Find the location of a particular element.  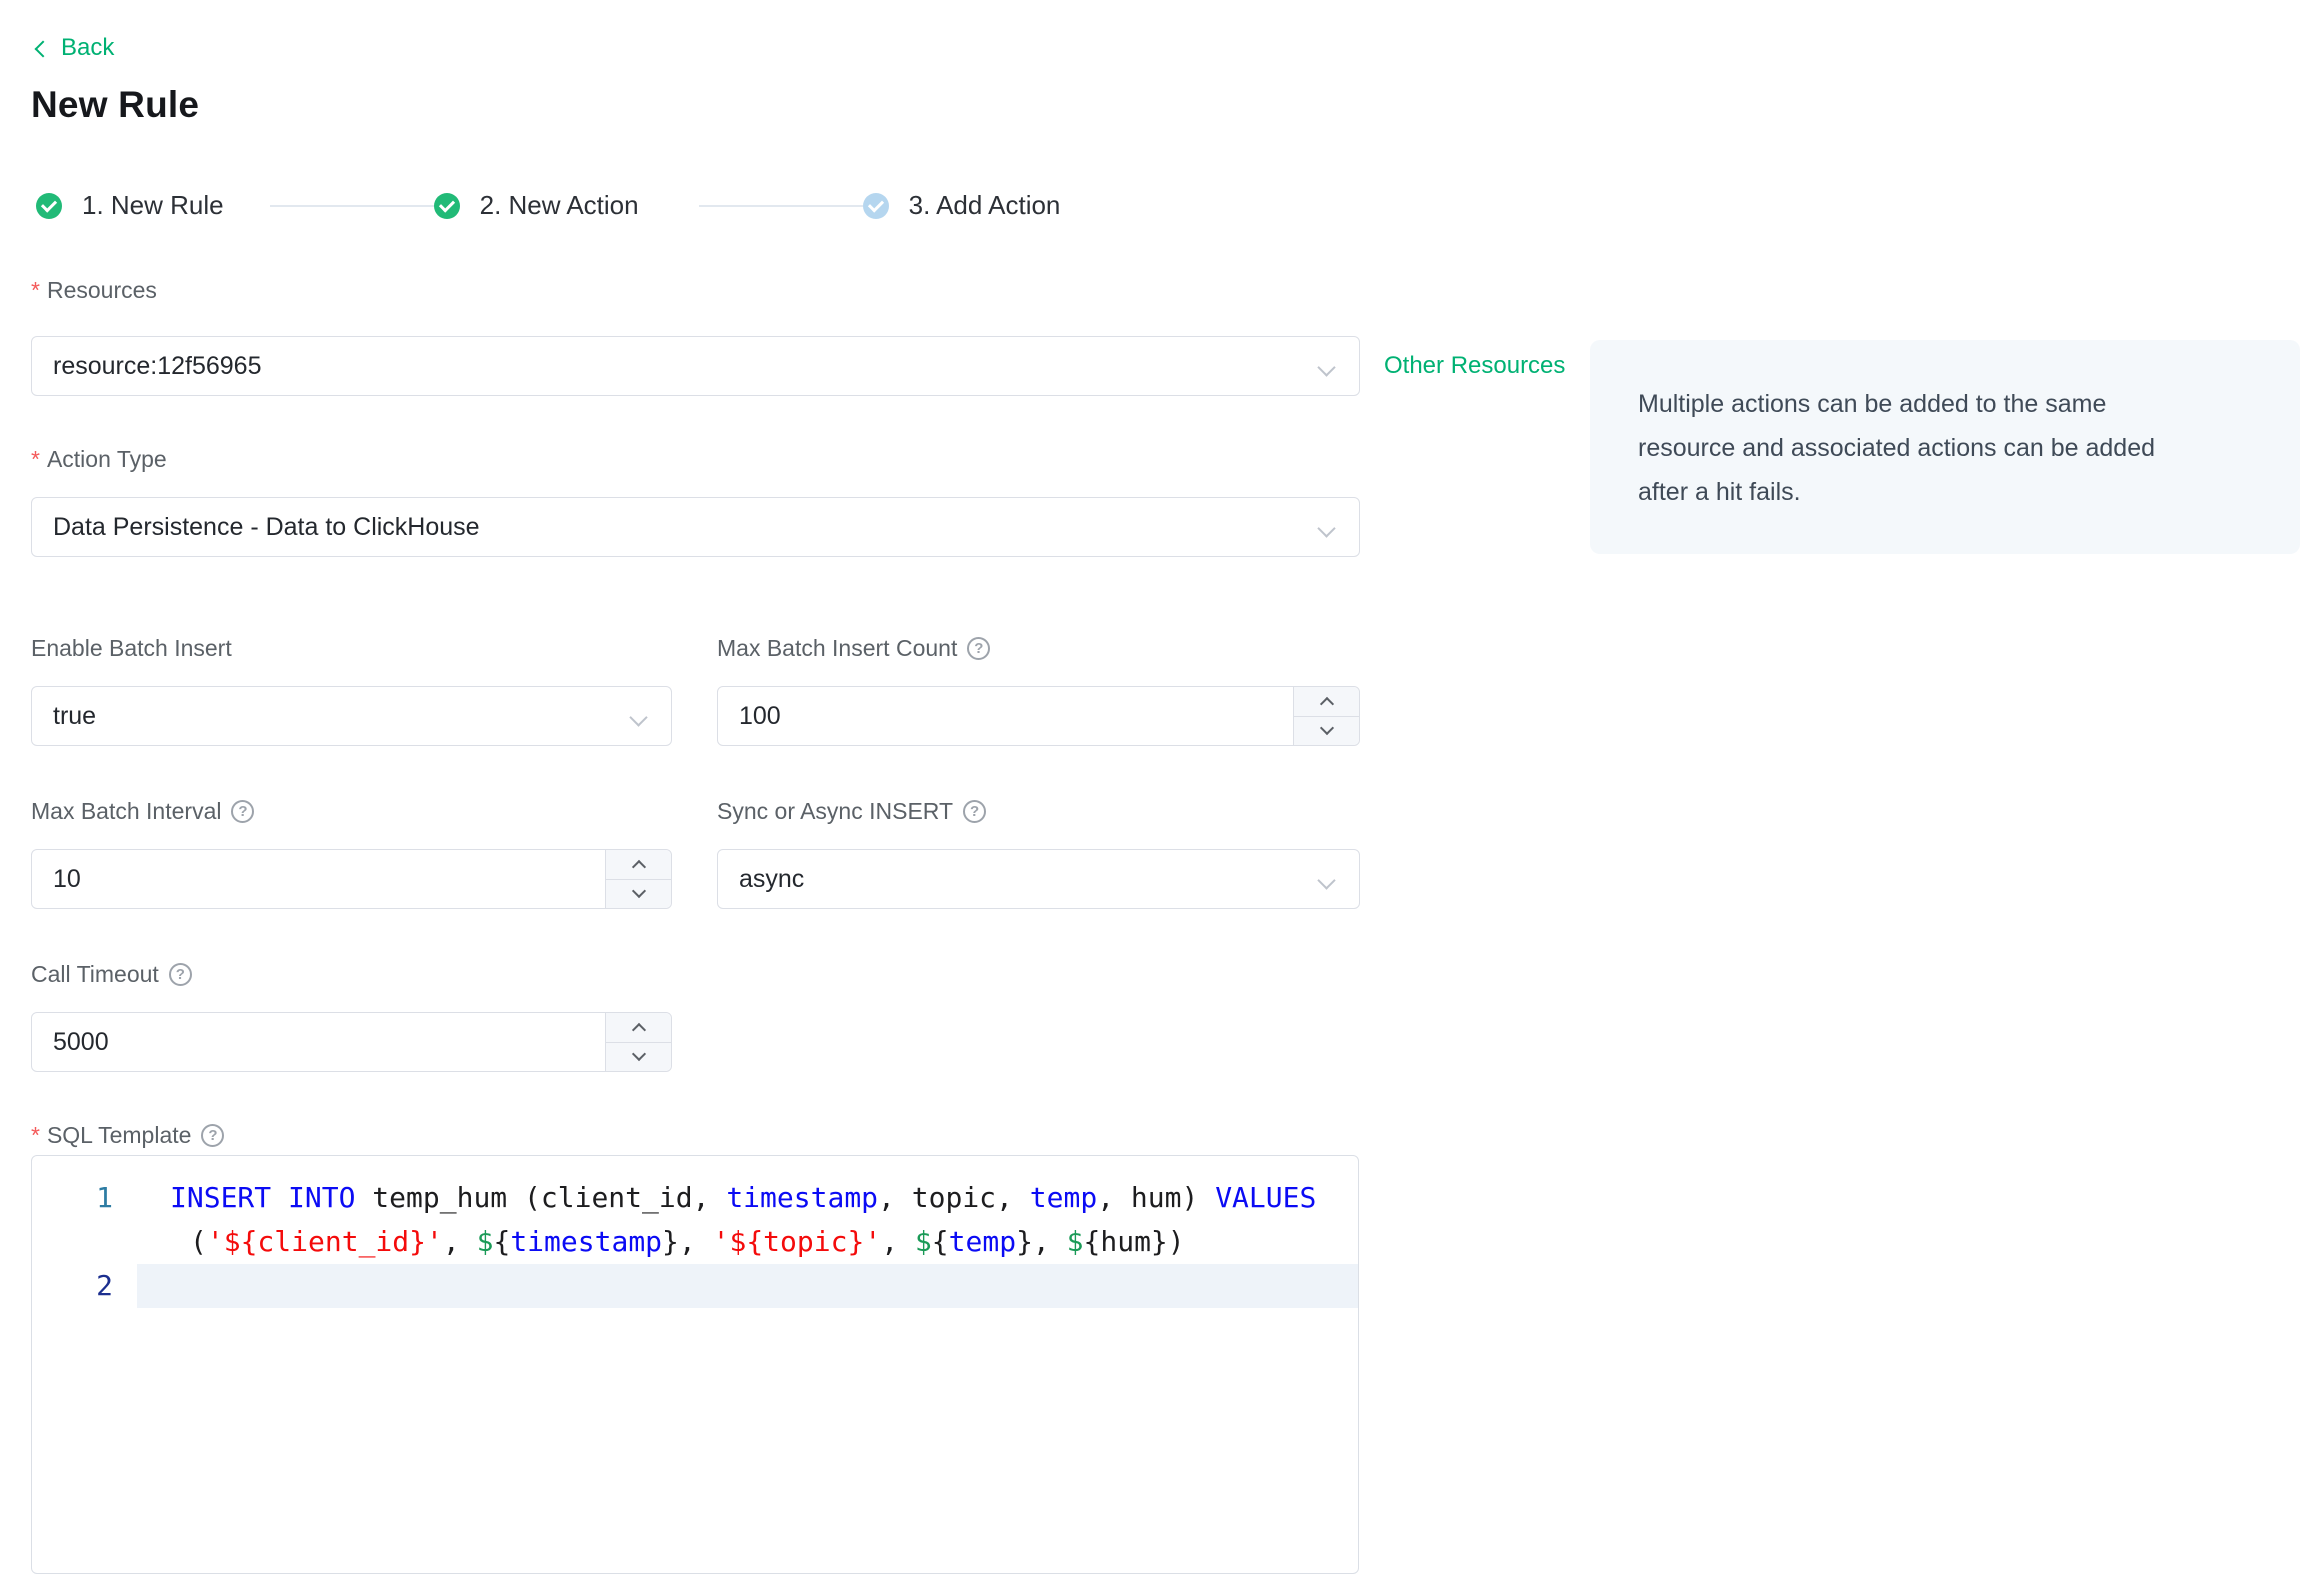

sql-template-label: * SQL Template ? is located at coordinates (1170, 1135).